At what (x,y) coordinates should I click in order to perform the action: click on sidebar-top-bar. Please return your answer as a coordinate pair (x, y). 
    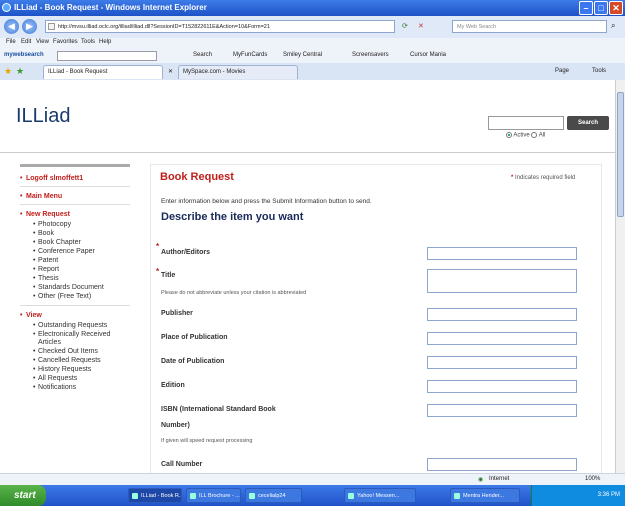
    Looking at the image, I should click on (75, 165).